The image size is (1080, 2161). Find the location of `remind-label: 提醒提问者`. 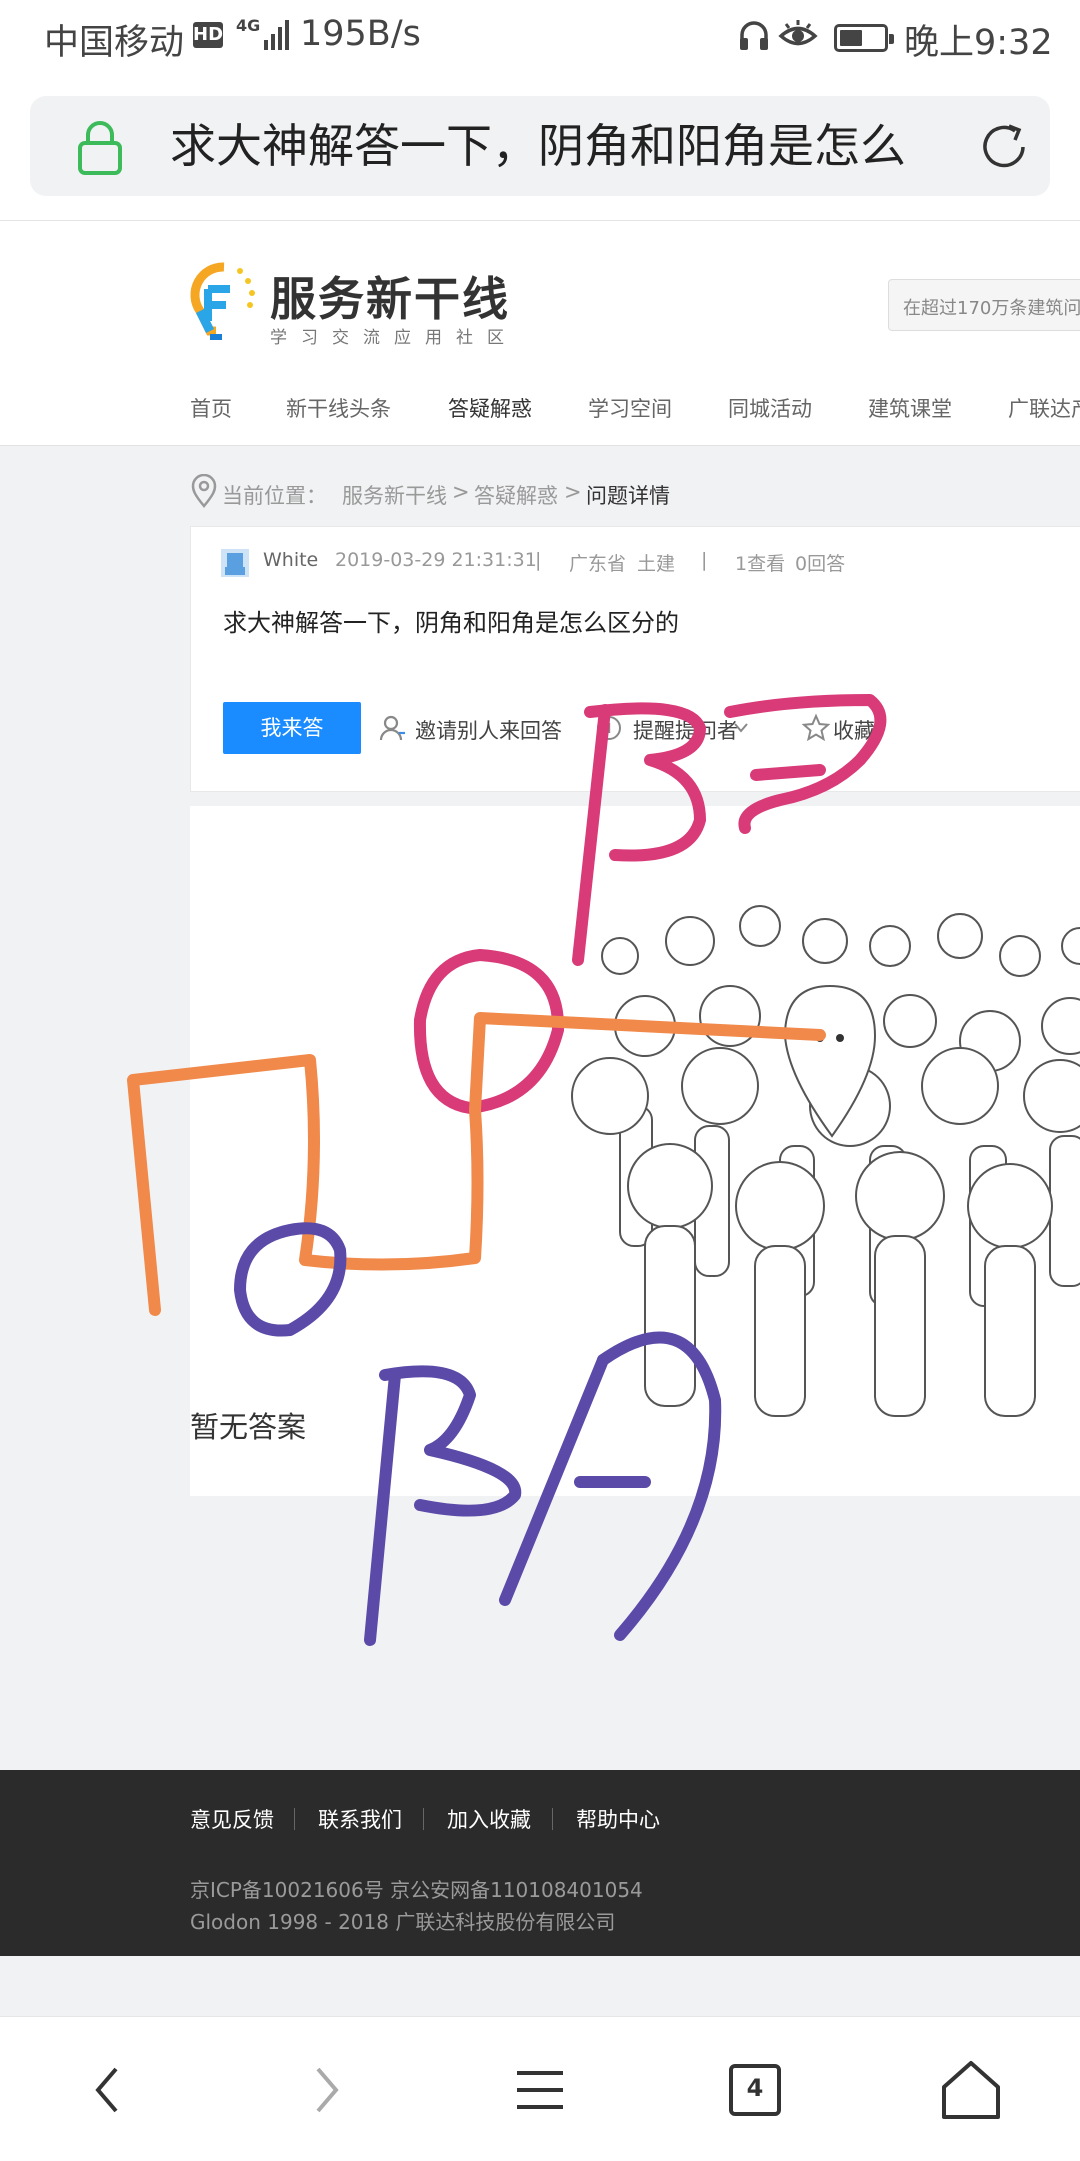

remind-label: 提醒提问者 is located at coordinates (685, 731).